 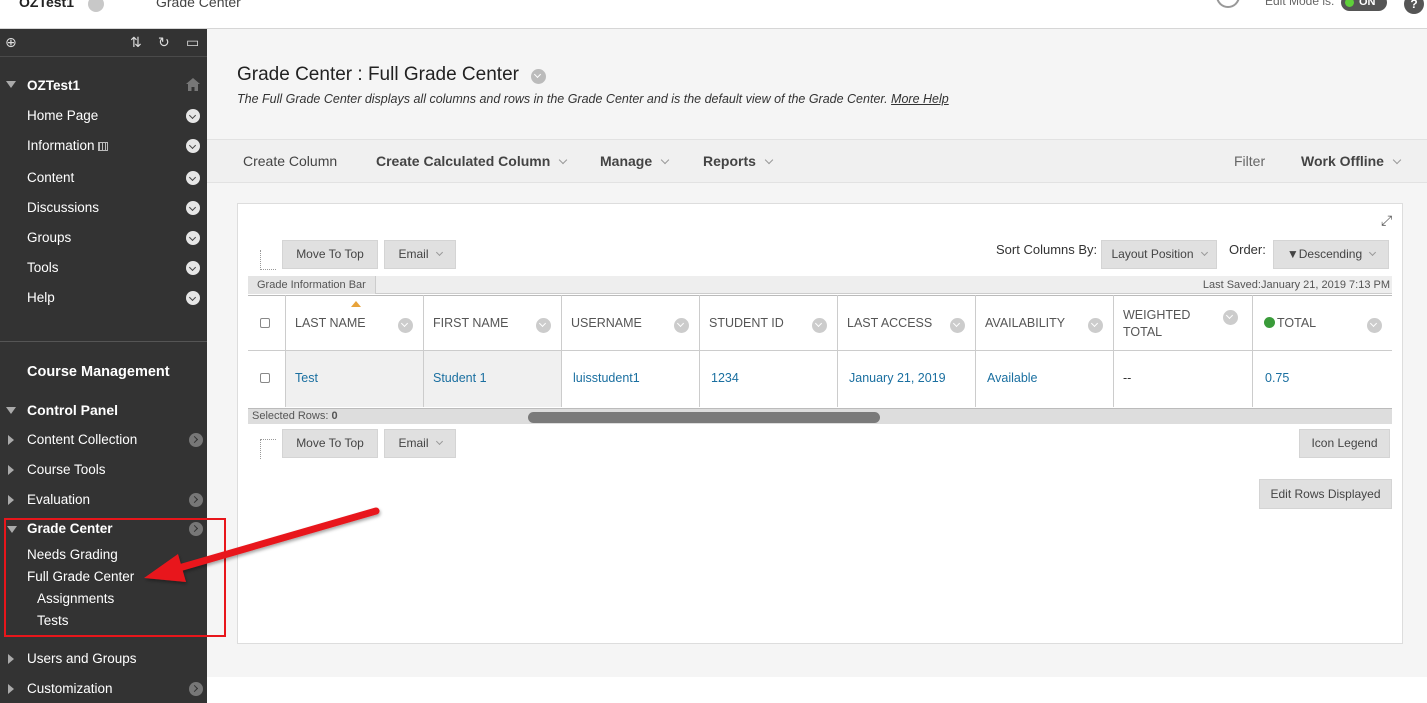 I want to click on column-last-name: LAST NAME Test, so click(x=355, y=351).